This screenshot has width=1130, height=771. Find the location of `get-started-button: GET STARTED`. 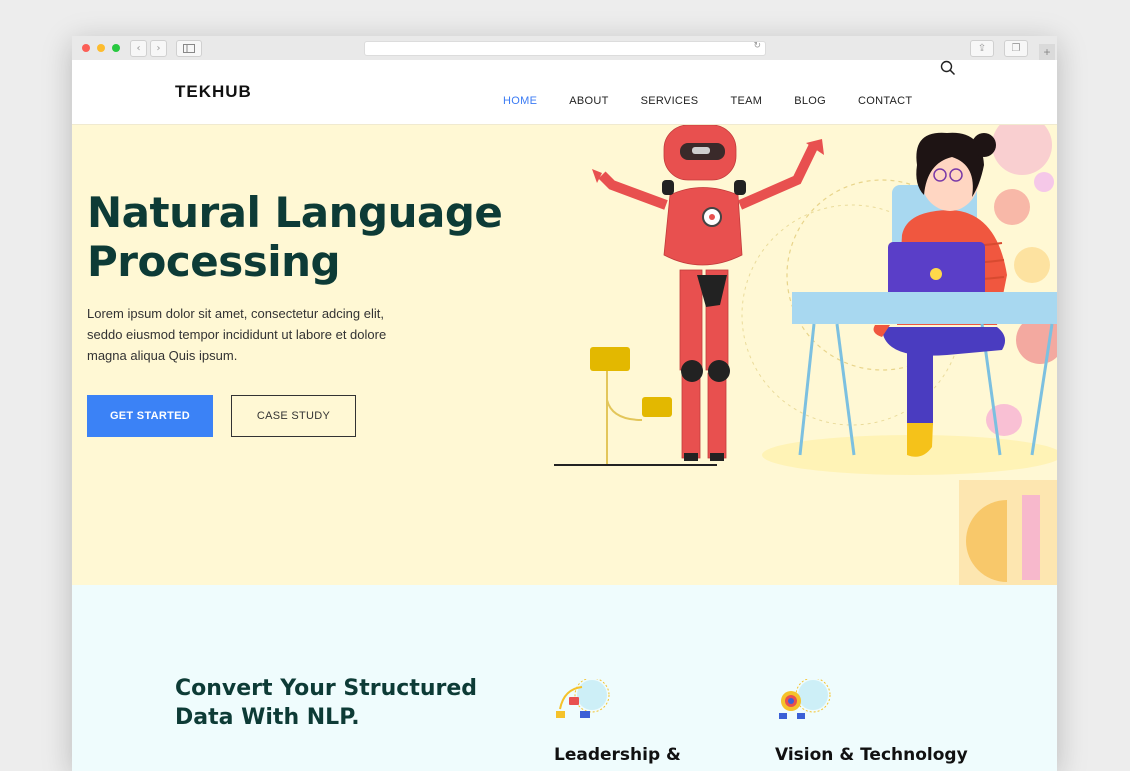

get-started-button: GET STARTED is located at coordinates (150, 416).